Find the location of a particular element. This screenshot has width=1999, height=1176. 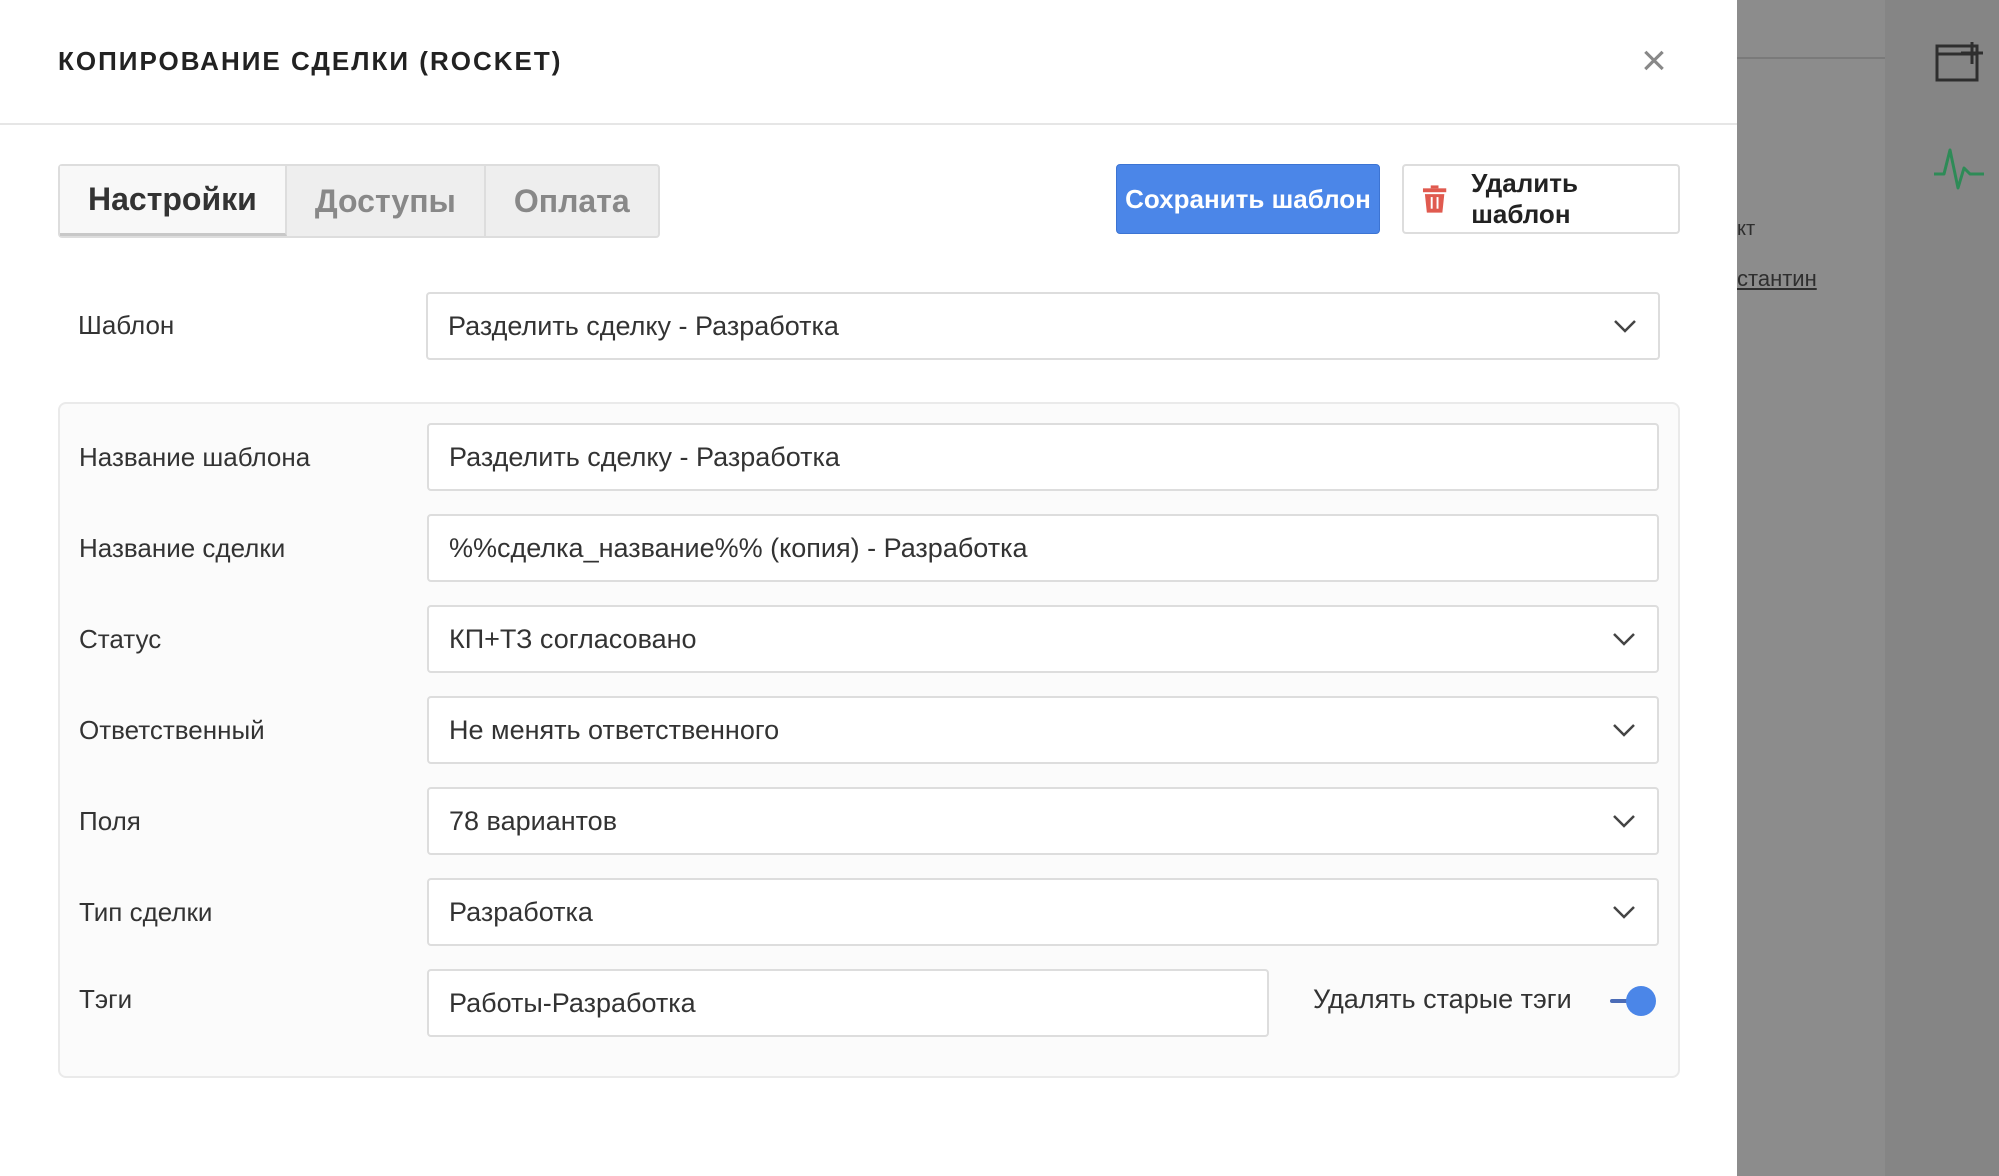

background-divider is located at coordinates (1811, 58).